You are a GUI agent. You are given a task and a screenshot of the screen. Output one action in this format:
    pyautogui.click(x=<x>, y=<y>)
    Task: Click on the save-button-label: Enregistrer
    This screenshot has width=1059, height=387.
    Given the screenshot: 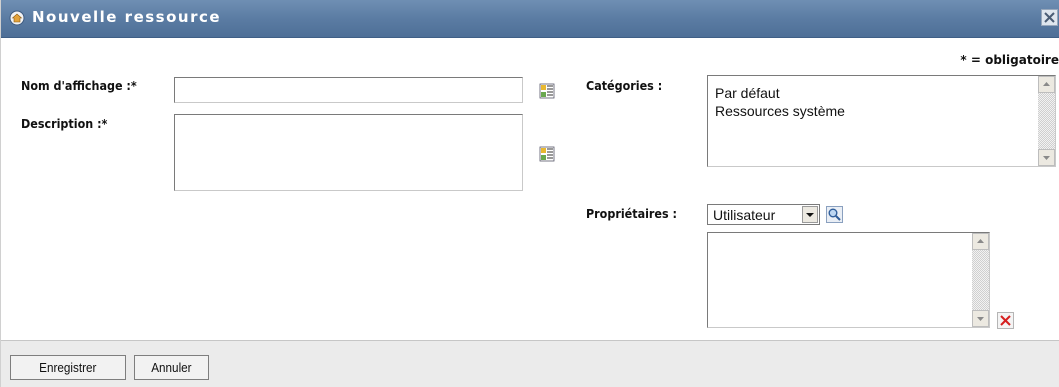 What is the action you would take?
    pyautogui.click(x=68, y=367)
    